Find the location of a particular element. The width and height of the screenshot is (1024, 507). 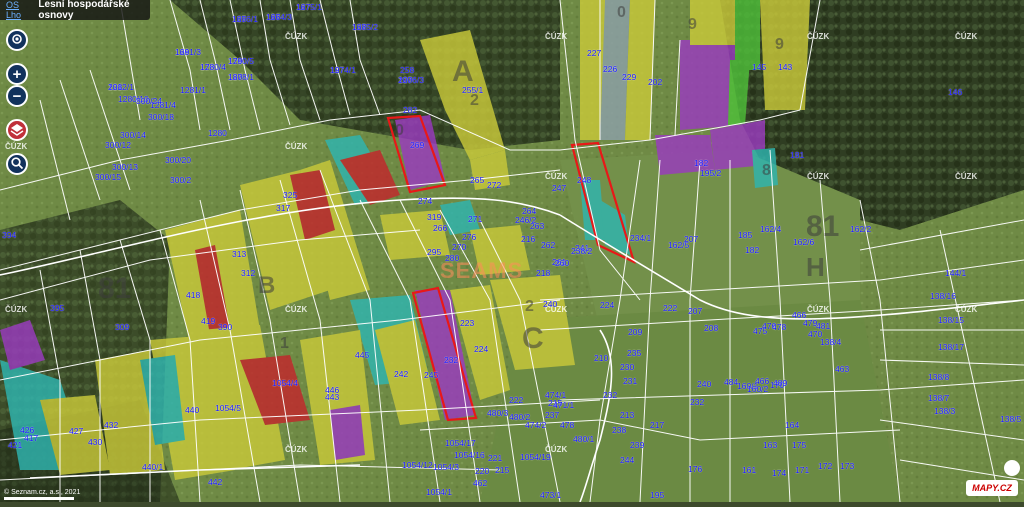

parcel-number-label: 202 is located at coordinates (655, 82).